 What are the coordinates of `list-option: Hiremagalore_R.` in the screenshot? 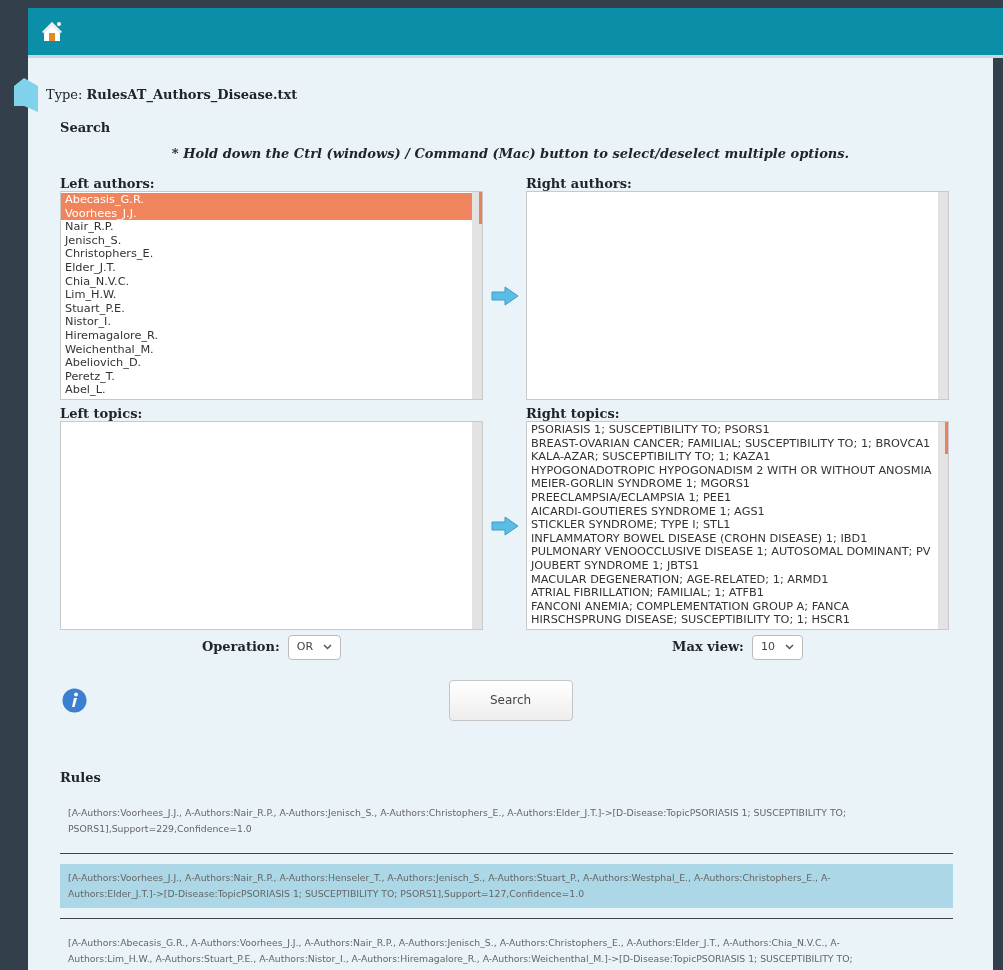 It's located at (266, 335).